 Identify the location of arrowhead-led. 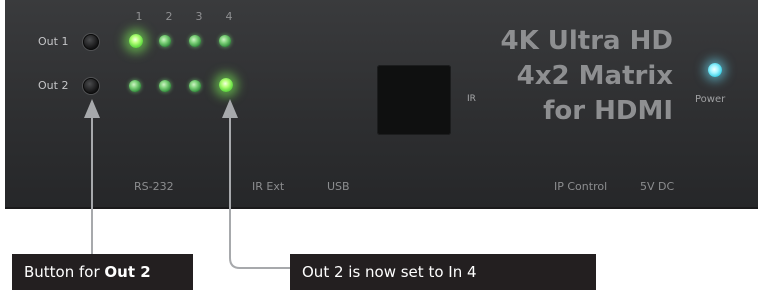
(230, 108).